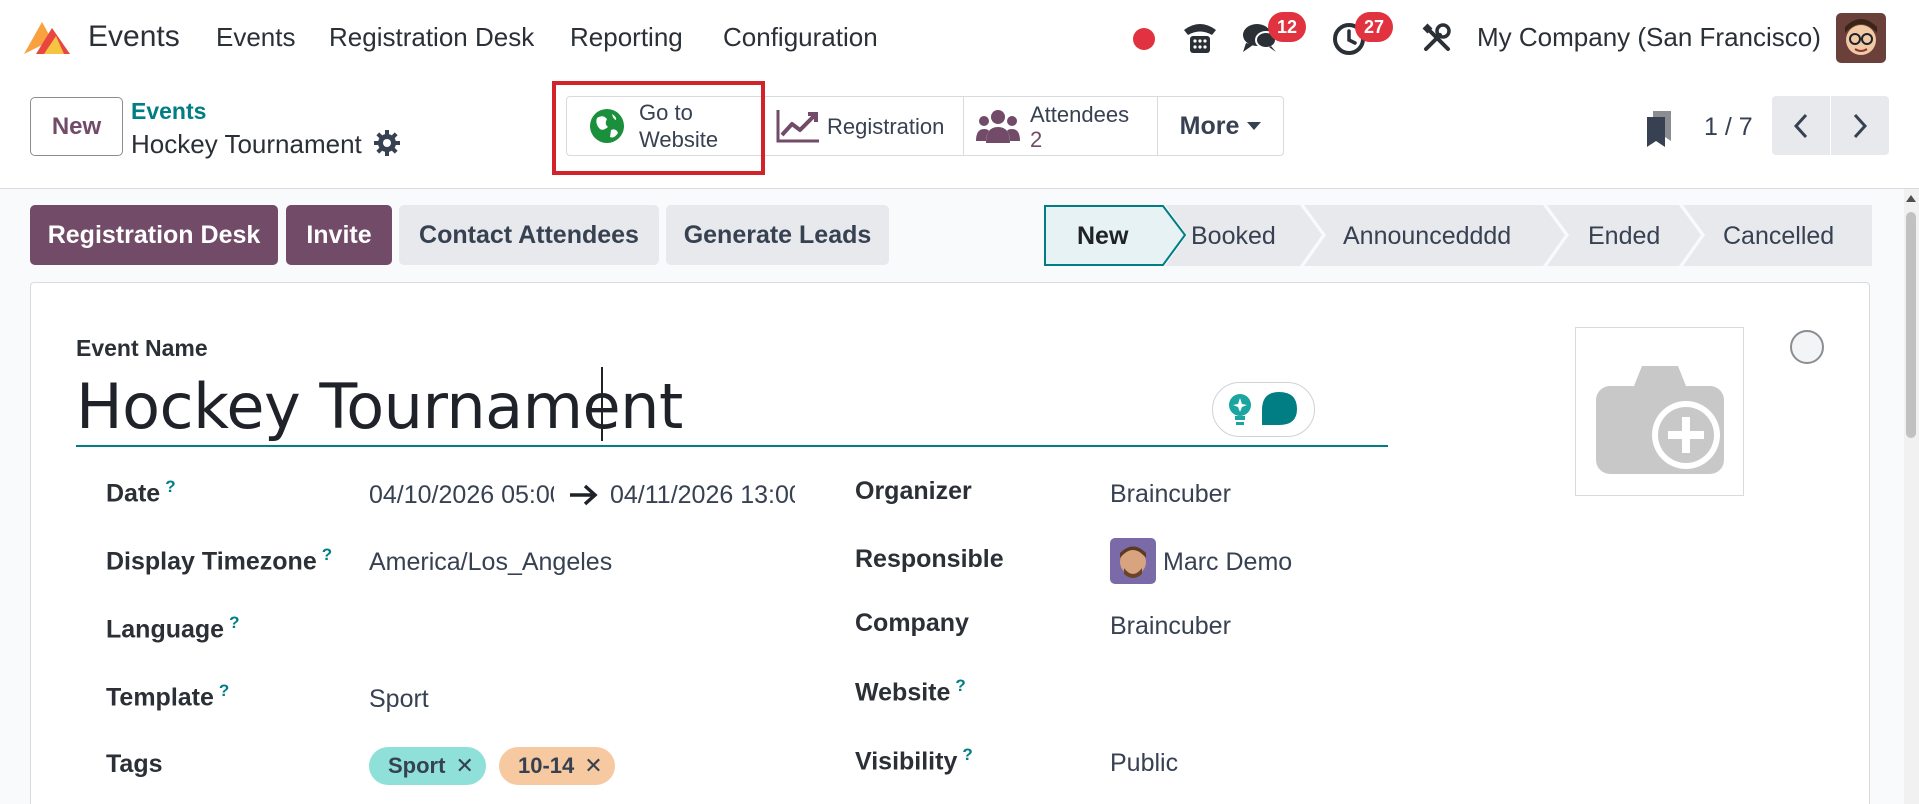 This screenshot has width=1919, height=804. Describe the element at coordinates (1807, 347) in the screenshot. I see `kanban-state-toggle` at that location.